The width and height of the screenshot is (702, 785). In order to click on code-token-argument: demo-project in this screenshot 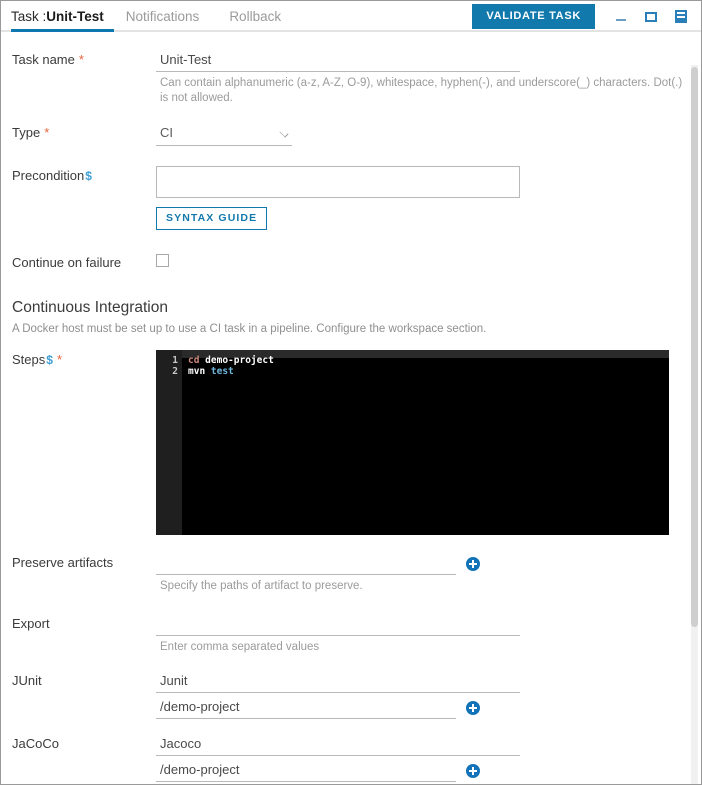, I will do `click(236, 360)`.